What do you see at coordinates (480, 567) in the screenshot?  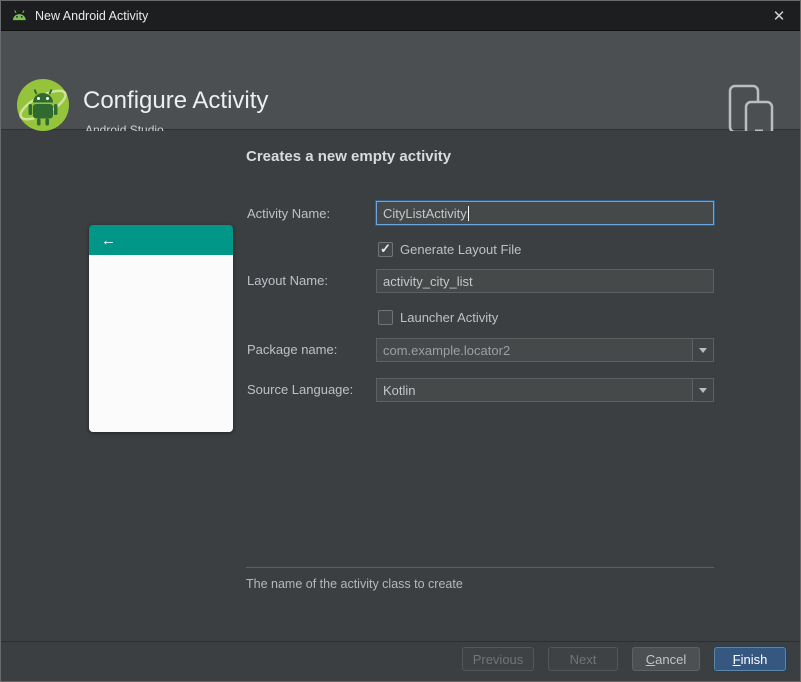 I see `hint-divider` at bounding box center [480, 567].